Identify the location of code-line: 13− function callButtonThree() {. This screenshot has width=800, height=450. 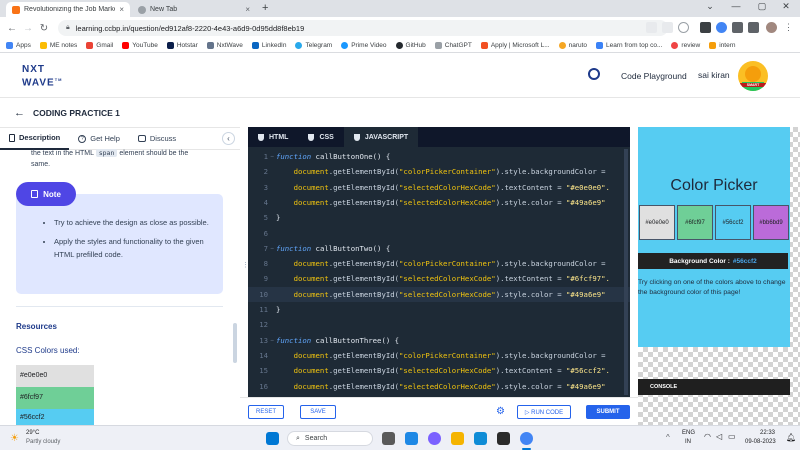
(439, 340).